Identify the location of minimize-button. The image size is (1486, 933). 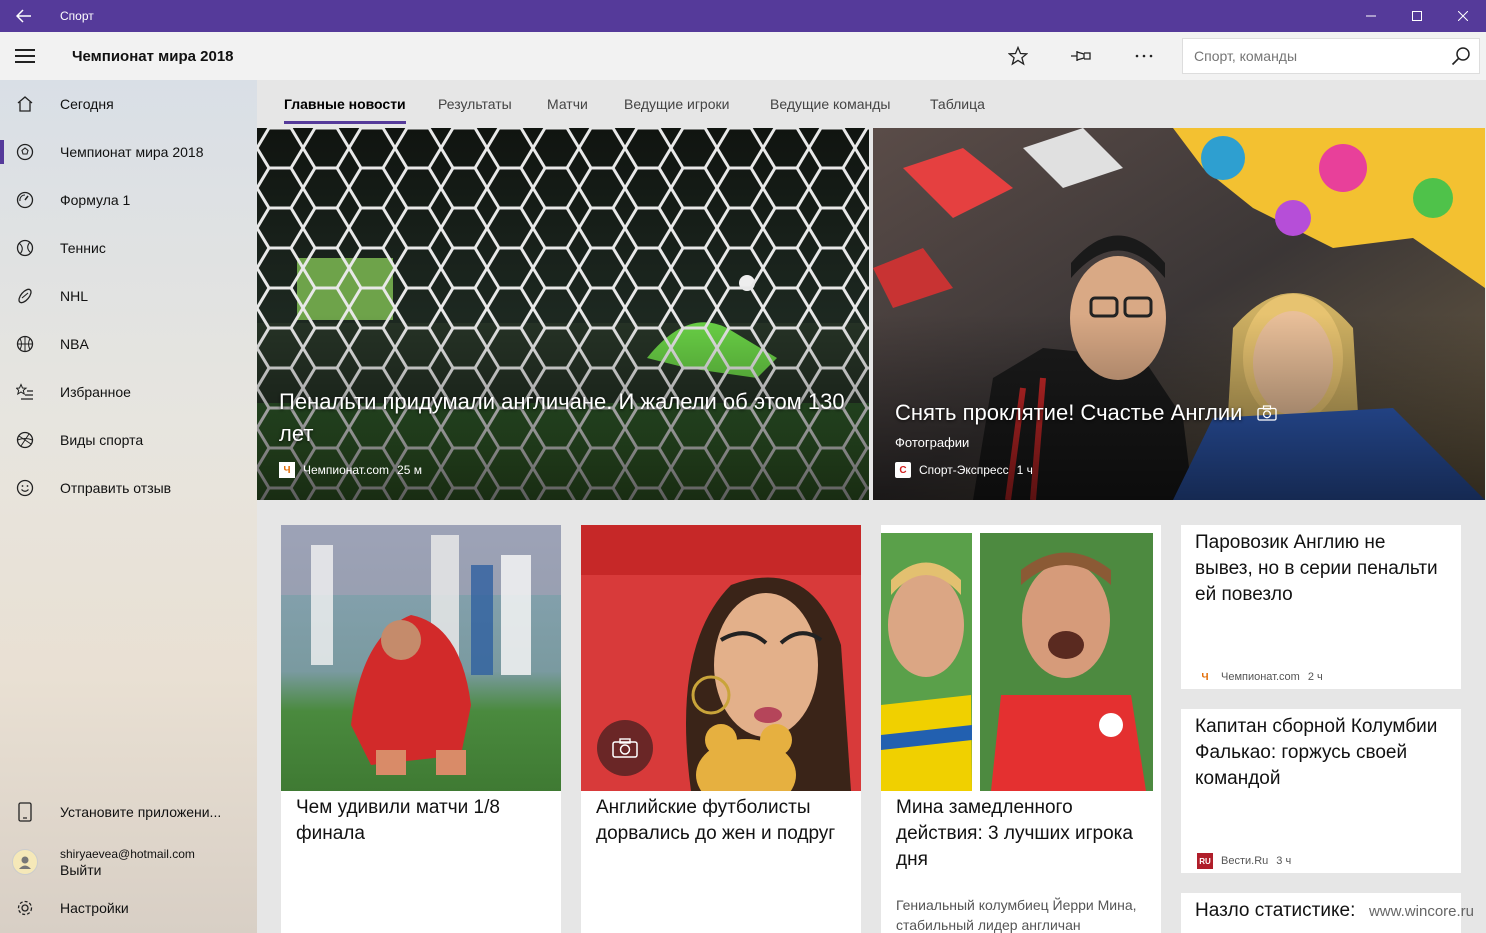
(1371, 16).